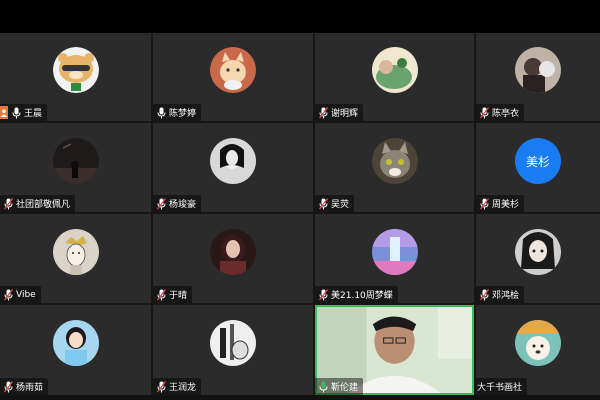 The image size is (600, 400). I want to click on name-label: 陈梦婷, so click(177, 112).